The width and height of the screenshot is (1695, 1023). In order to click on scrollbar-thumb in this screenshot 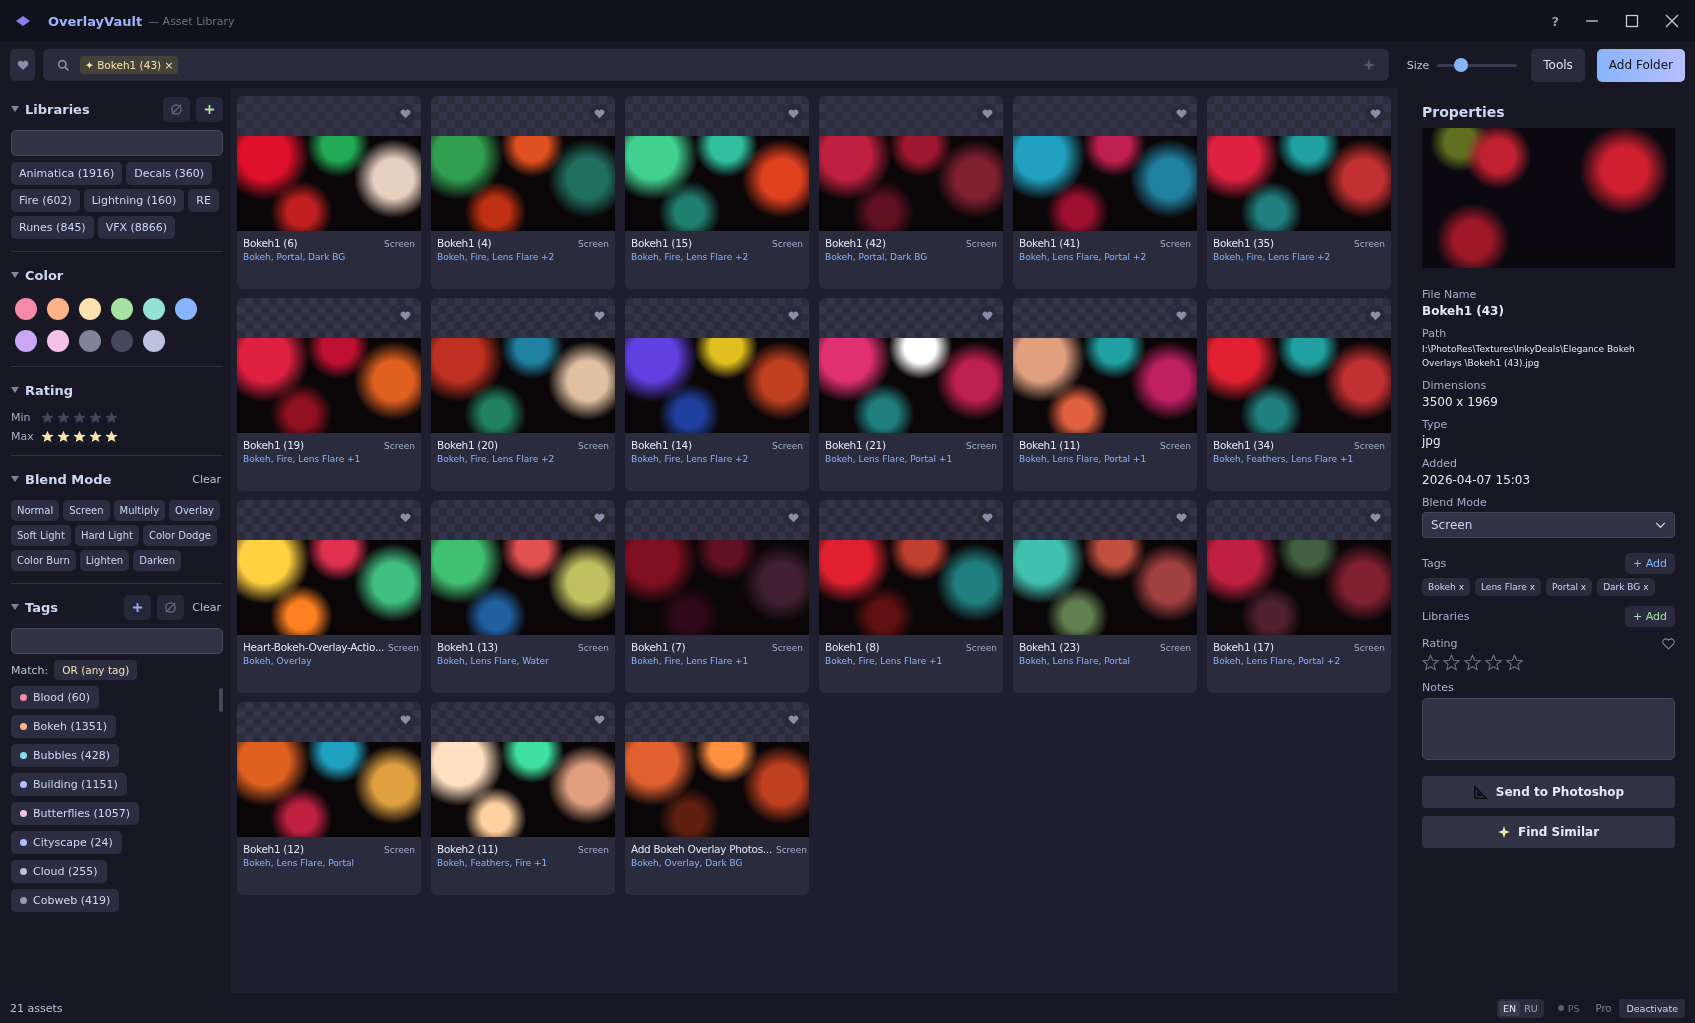, I will do `click(221, 700)`.